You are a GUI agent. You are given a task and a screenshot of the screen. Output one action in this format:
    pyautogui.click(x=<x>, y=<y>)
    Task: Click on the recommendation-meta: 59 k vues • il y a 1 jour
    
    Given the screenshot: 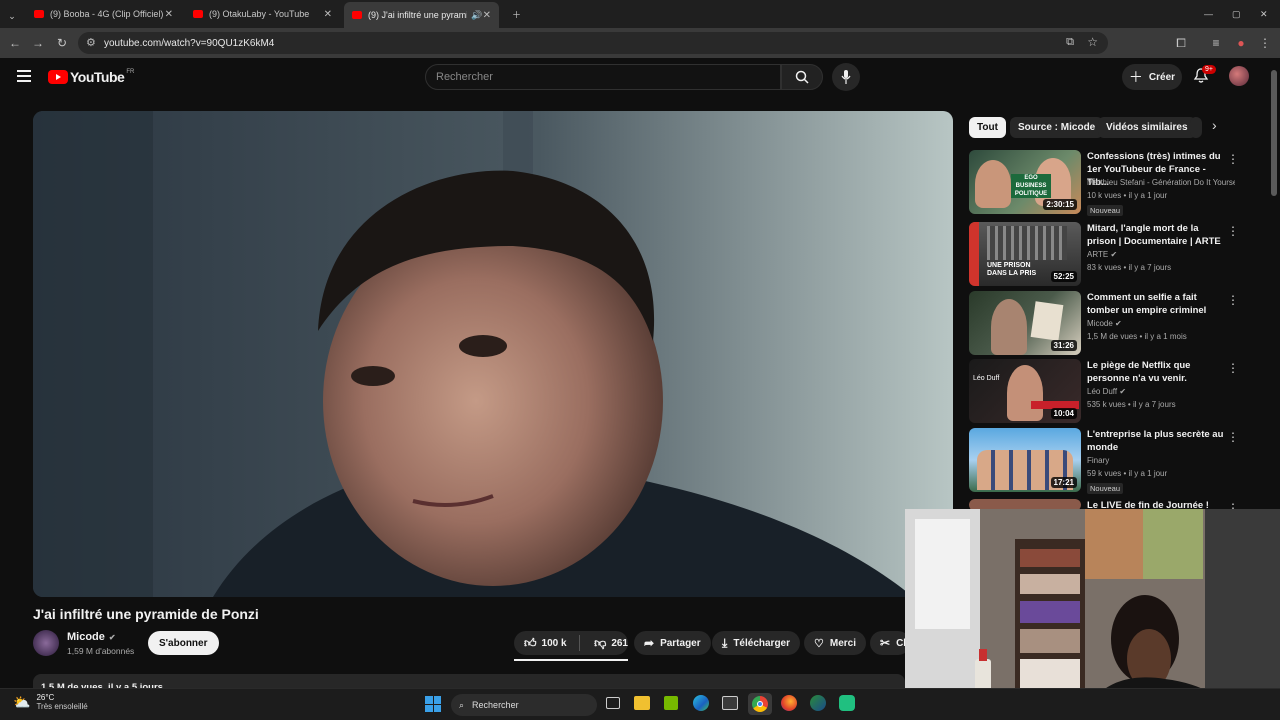 What is the action you would take?
    pyautogui.click(x=1127, y=473)
    